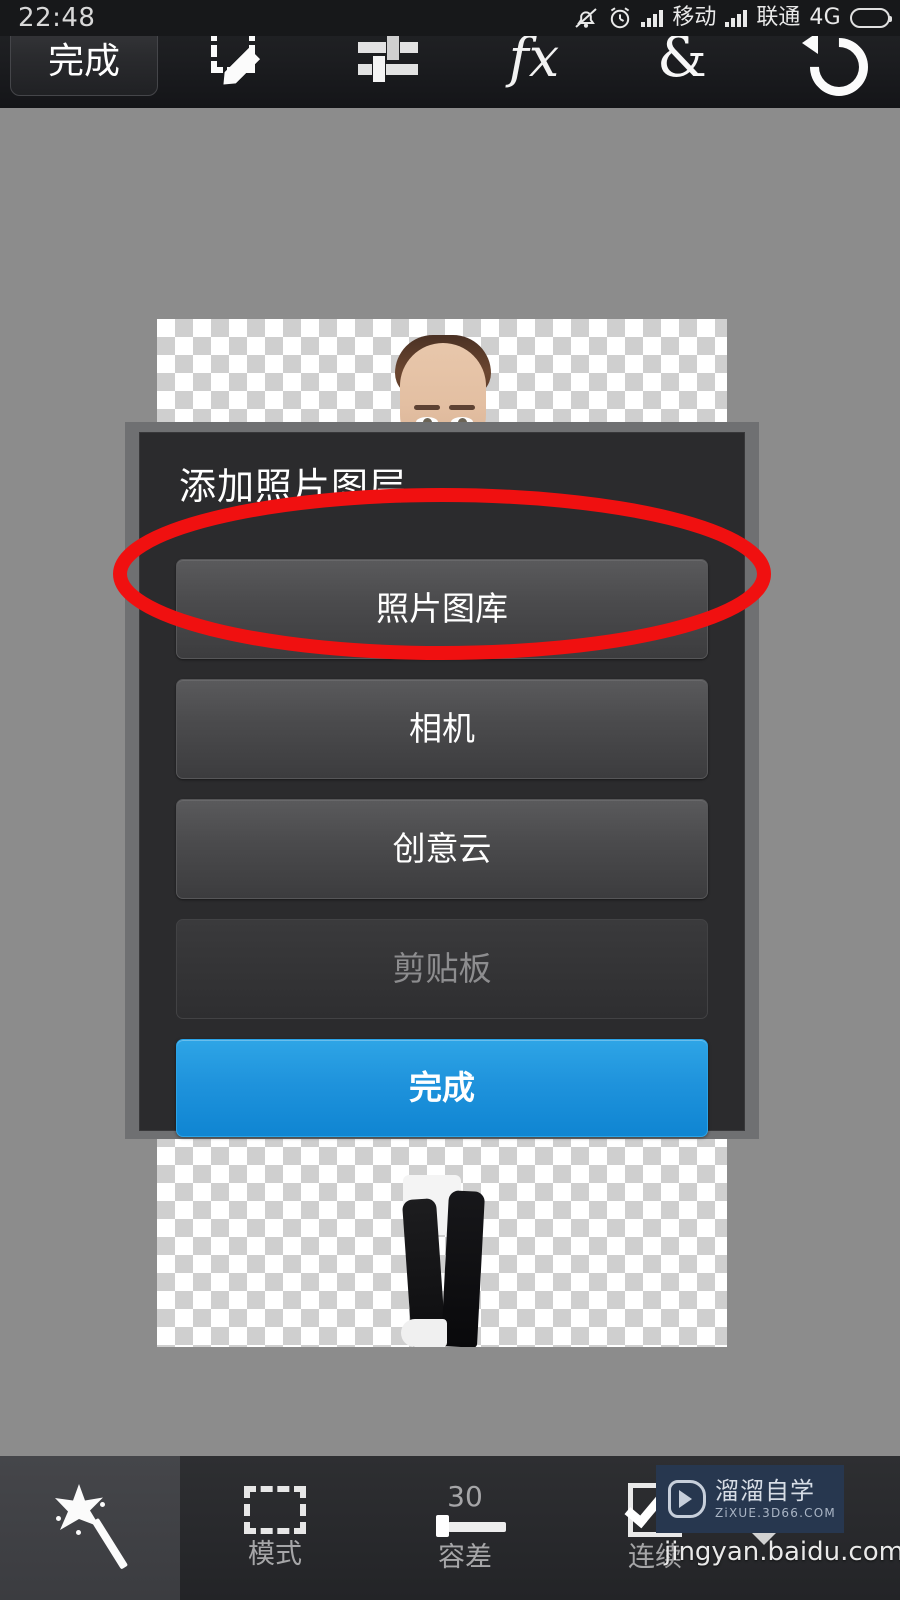  What do you see at coordinates (839, 67) in the screenshot?
I see `undo-icon` at bounding box center [839, 67].